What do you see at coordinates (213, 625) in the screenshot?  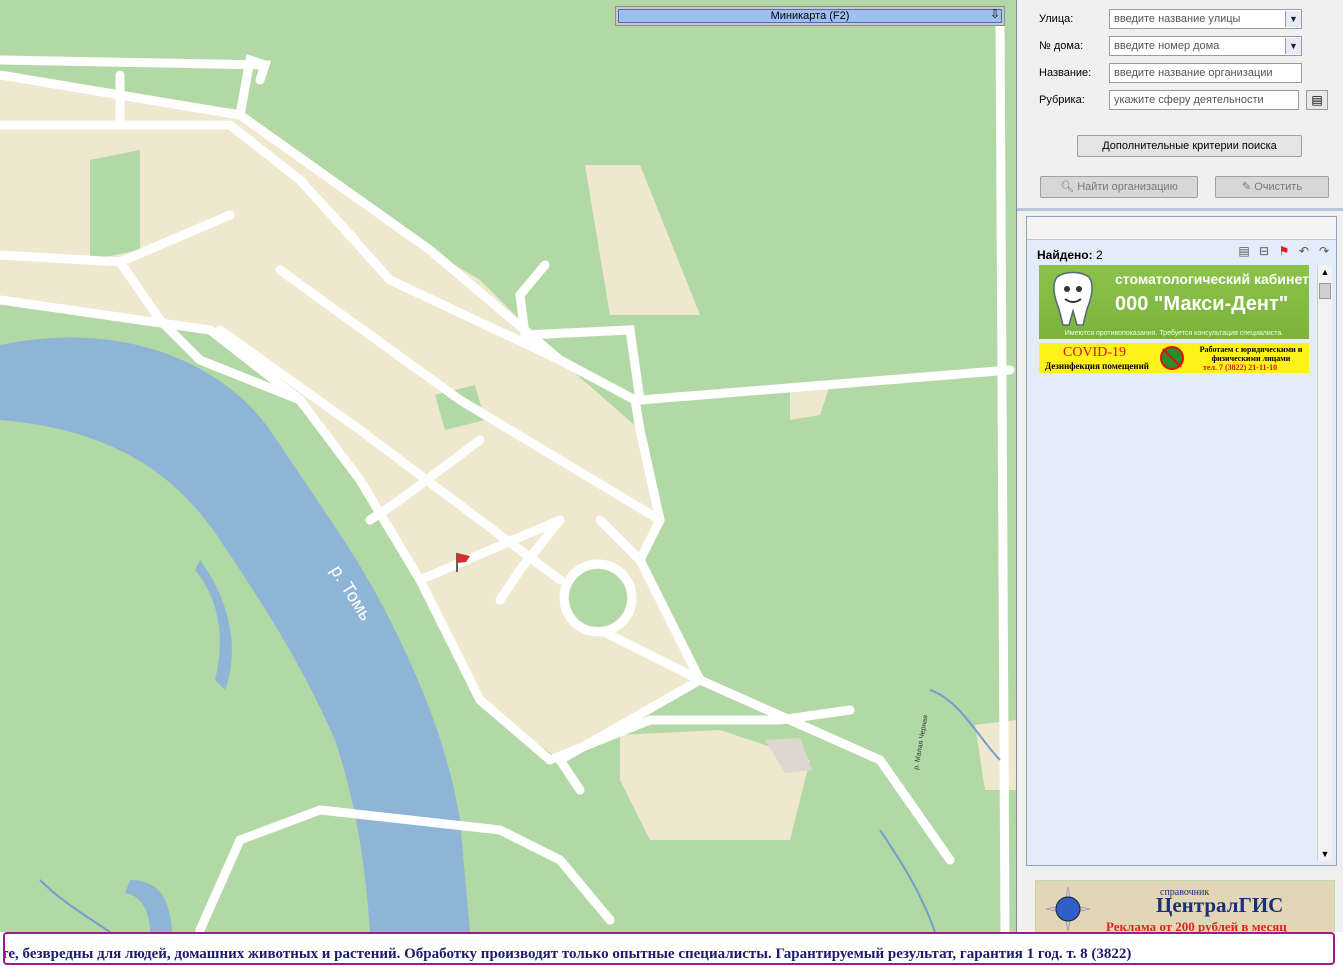 I see `river-branch` at bounding box center [213, 625].